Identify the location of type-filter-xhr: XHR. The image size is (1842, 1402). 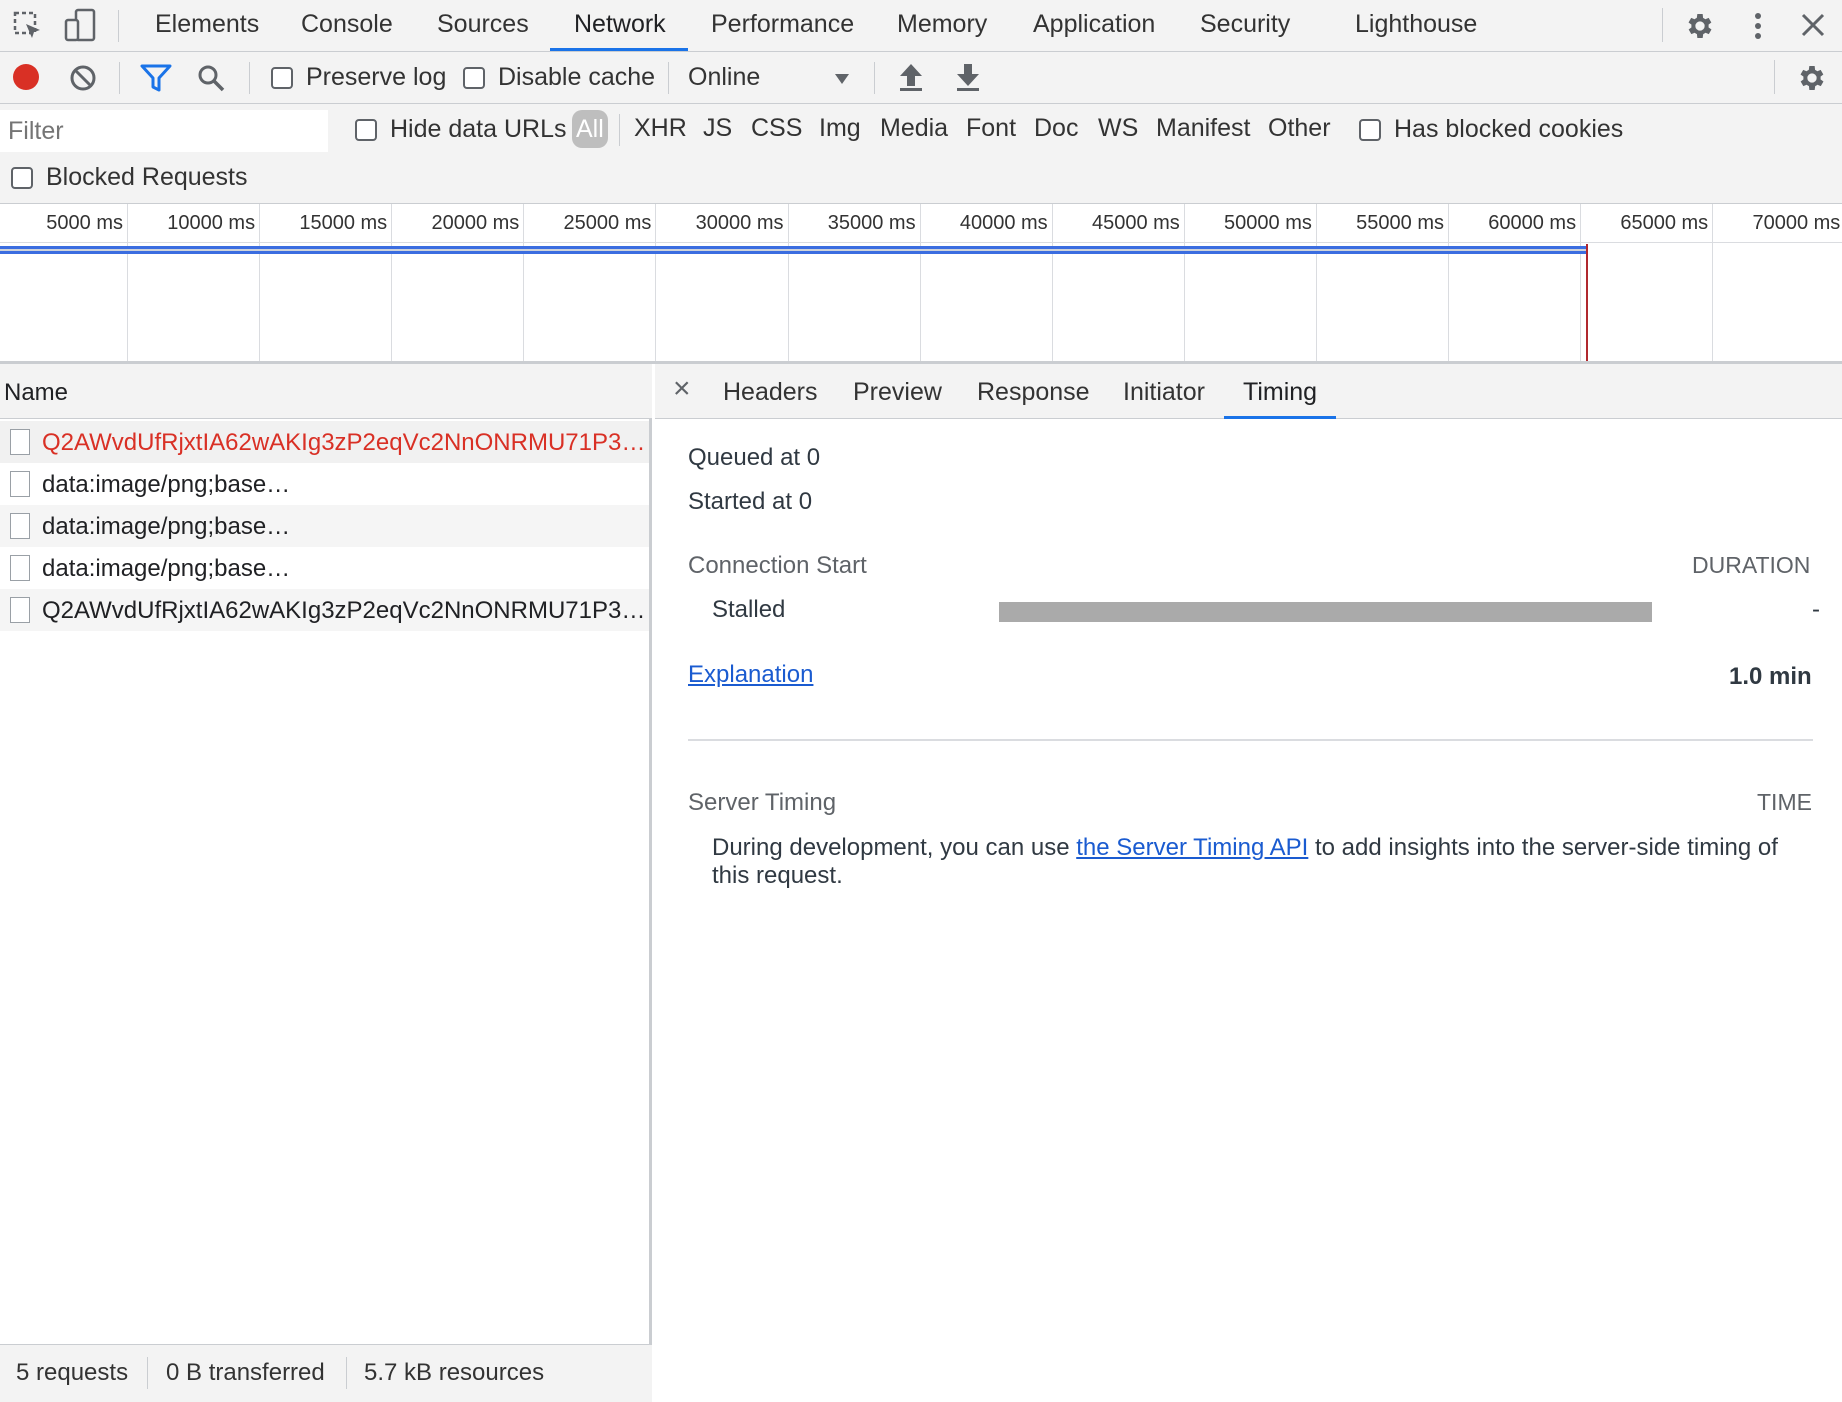
(660, 128).